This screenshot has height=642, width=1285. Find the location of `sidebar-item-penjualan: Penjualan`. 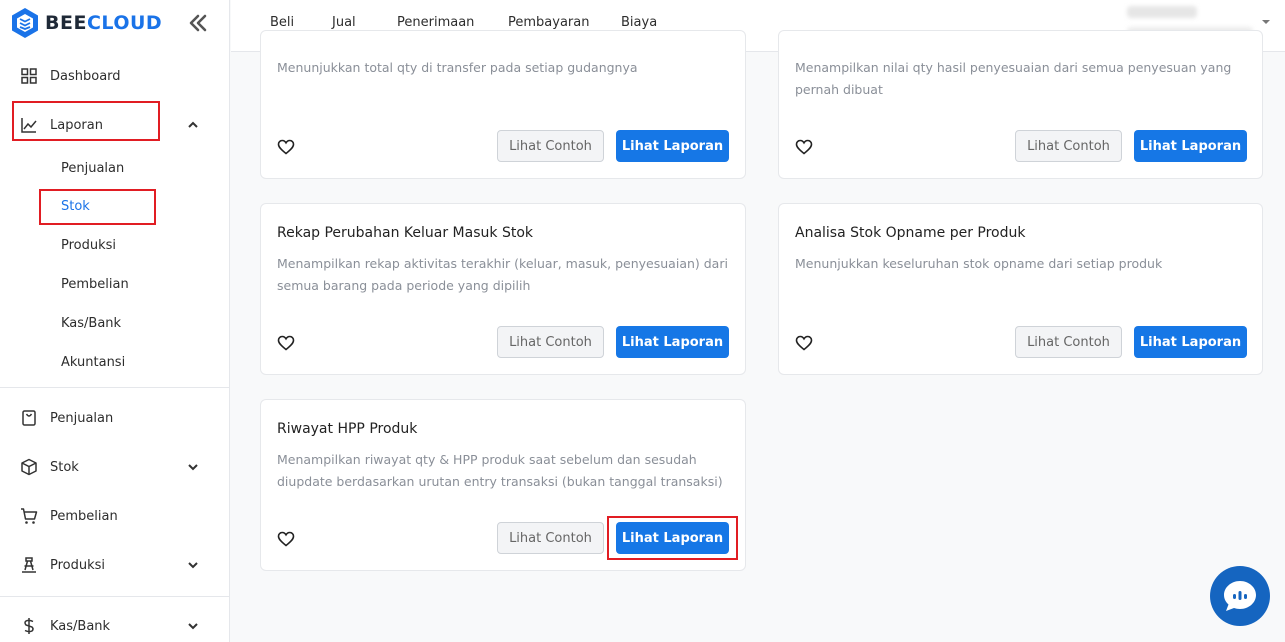

sidebar-item-penjualan: Penjualan is located at coordinates (114, 418).